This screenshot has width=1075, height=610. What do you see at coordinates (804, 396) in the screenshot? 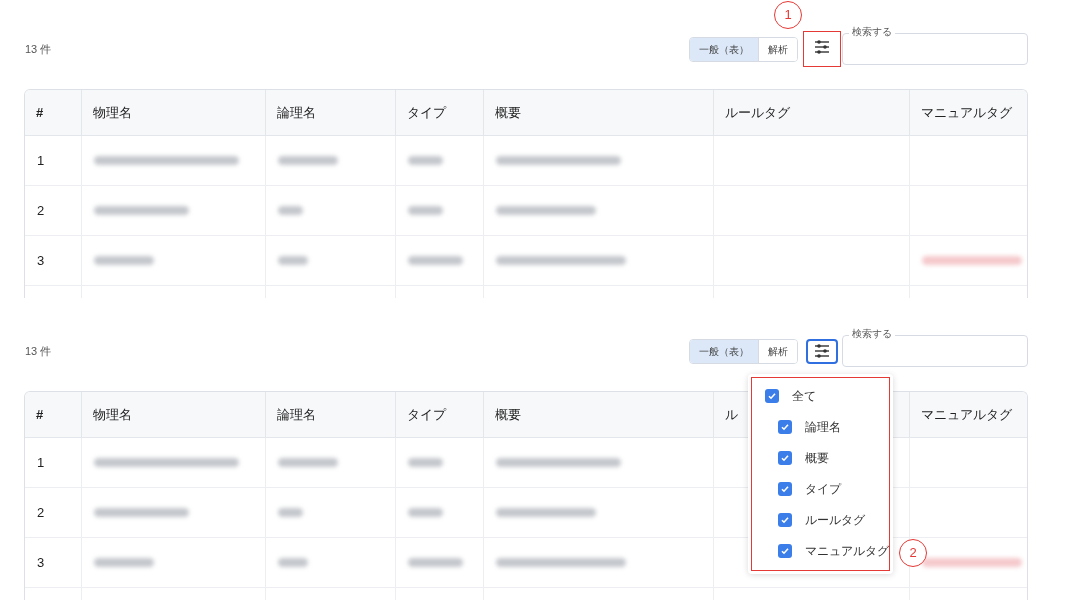
I see `menu-option-label: 全て` at bounding box center [804, 396].